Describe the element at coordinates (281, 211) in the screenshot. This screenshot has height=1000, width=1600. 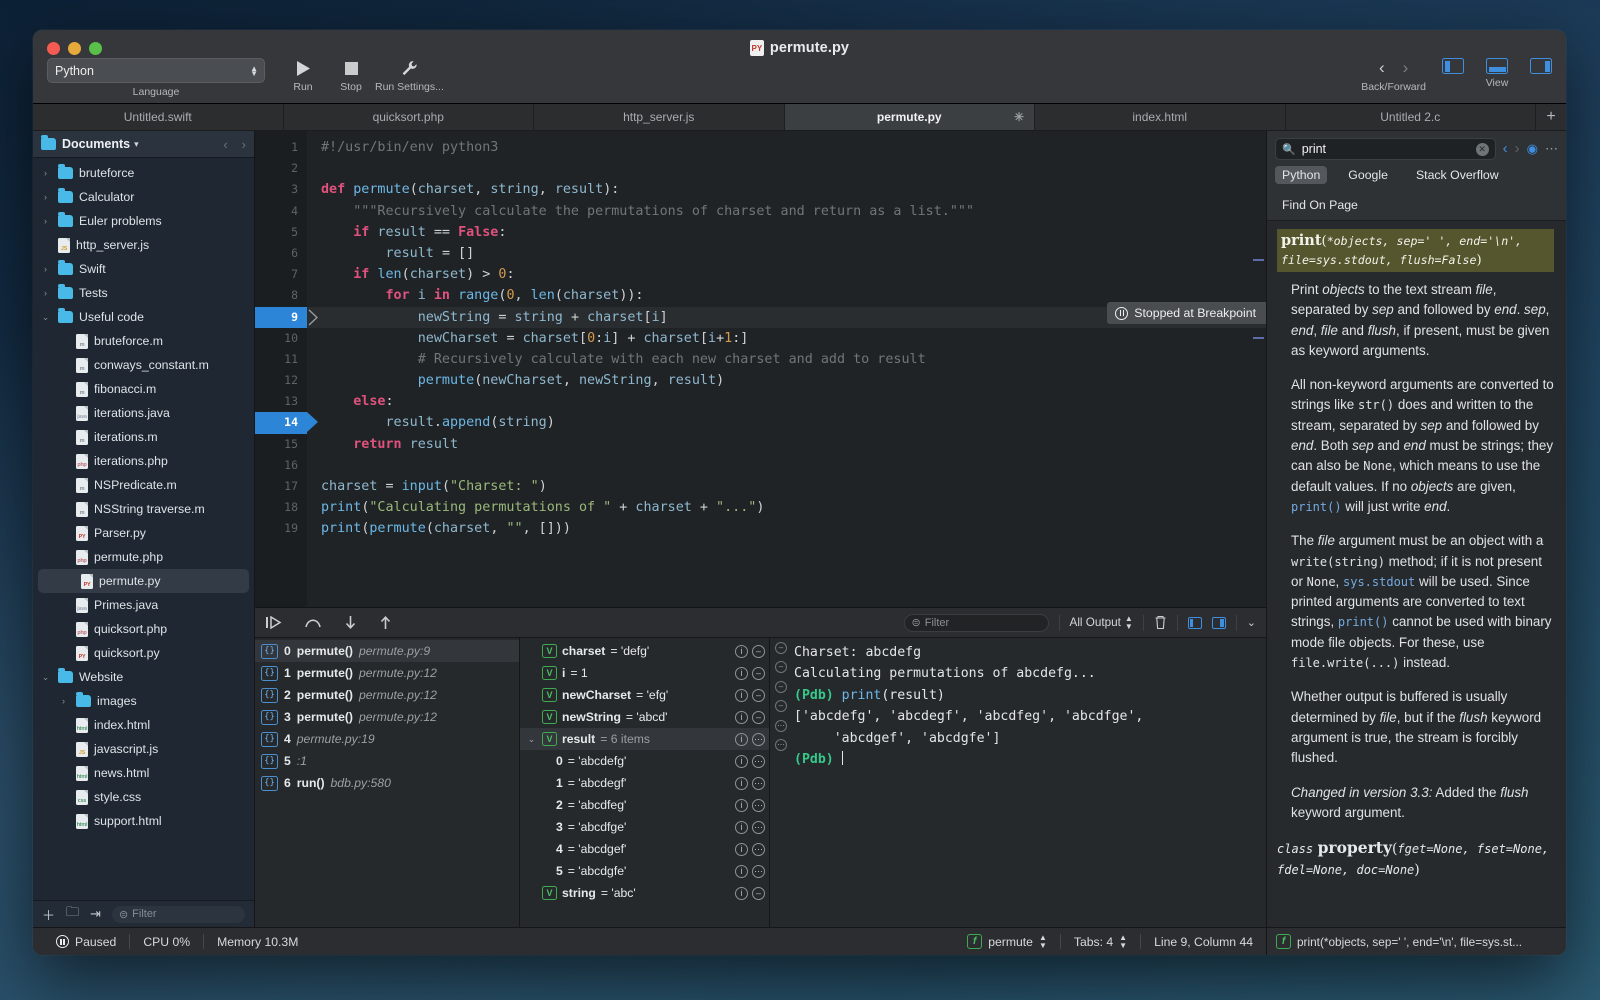
I see `line-number: 4` at that location.